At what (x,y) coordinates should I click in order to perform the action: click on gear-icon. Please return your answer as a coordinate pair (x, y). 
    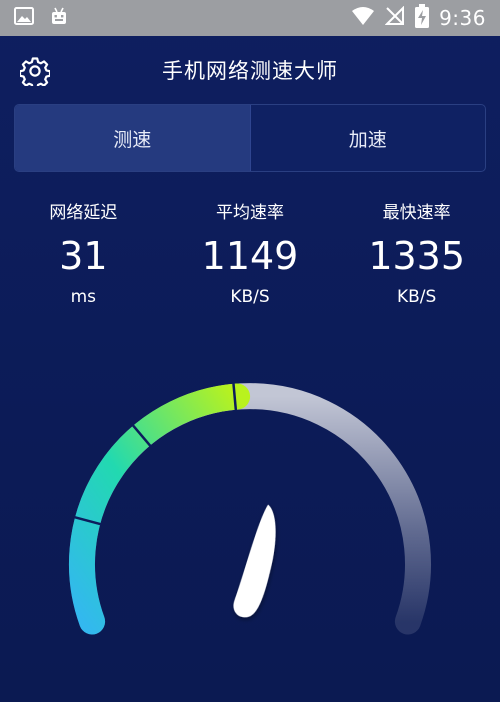
    Looking at the image, I should click on (35, 73).